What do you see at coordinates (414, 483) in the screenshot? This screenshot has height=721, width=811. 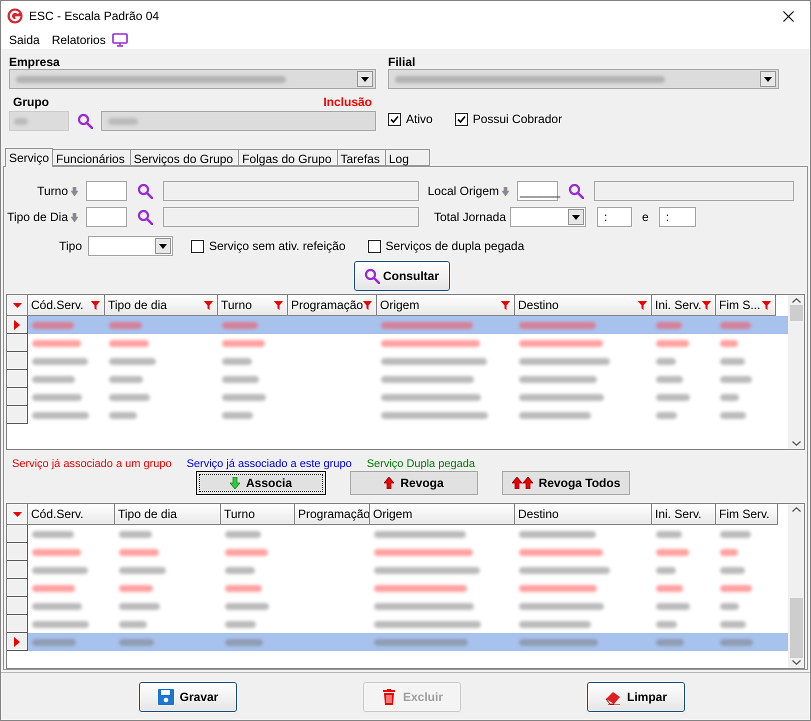 I see `move-button: Revoga` at bounding box center [414, 483].